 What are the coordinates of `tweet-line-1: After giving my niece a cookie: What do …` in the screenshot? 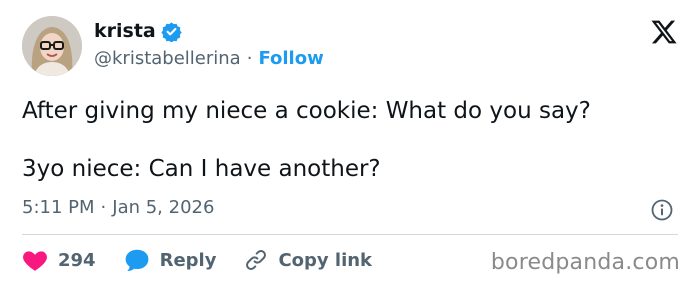 It's located at (306, 111).